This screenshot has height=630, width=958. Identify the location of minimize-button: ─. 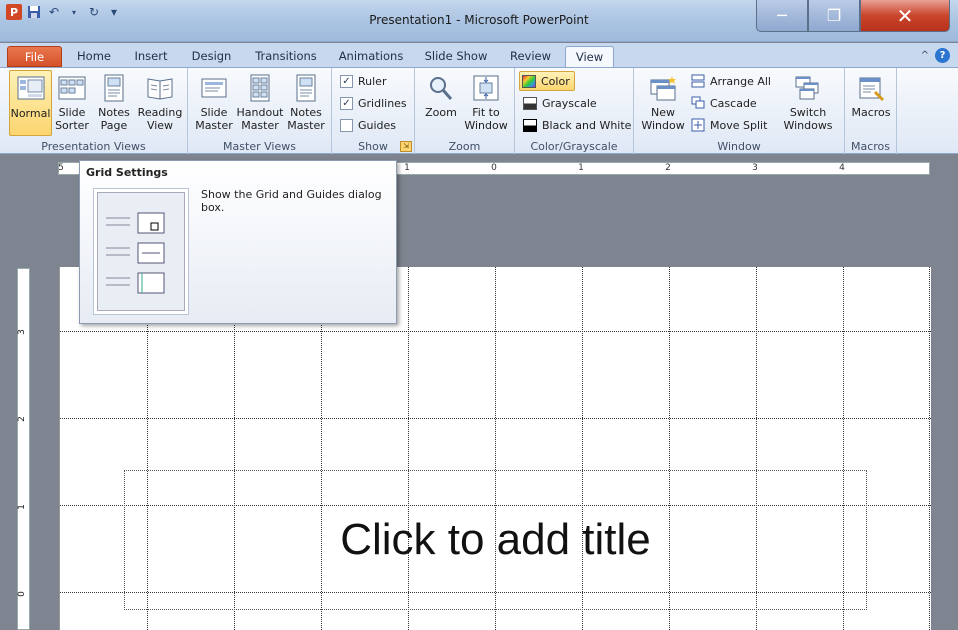
(782, 16).